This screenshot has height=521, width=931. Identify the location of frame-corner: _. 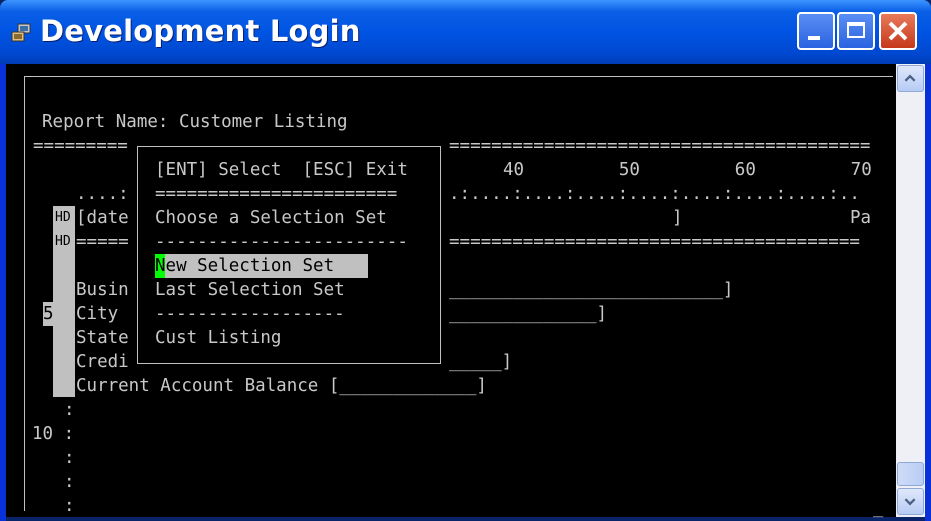
(878, 508).